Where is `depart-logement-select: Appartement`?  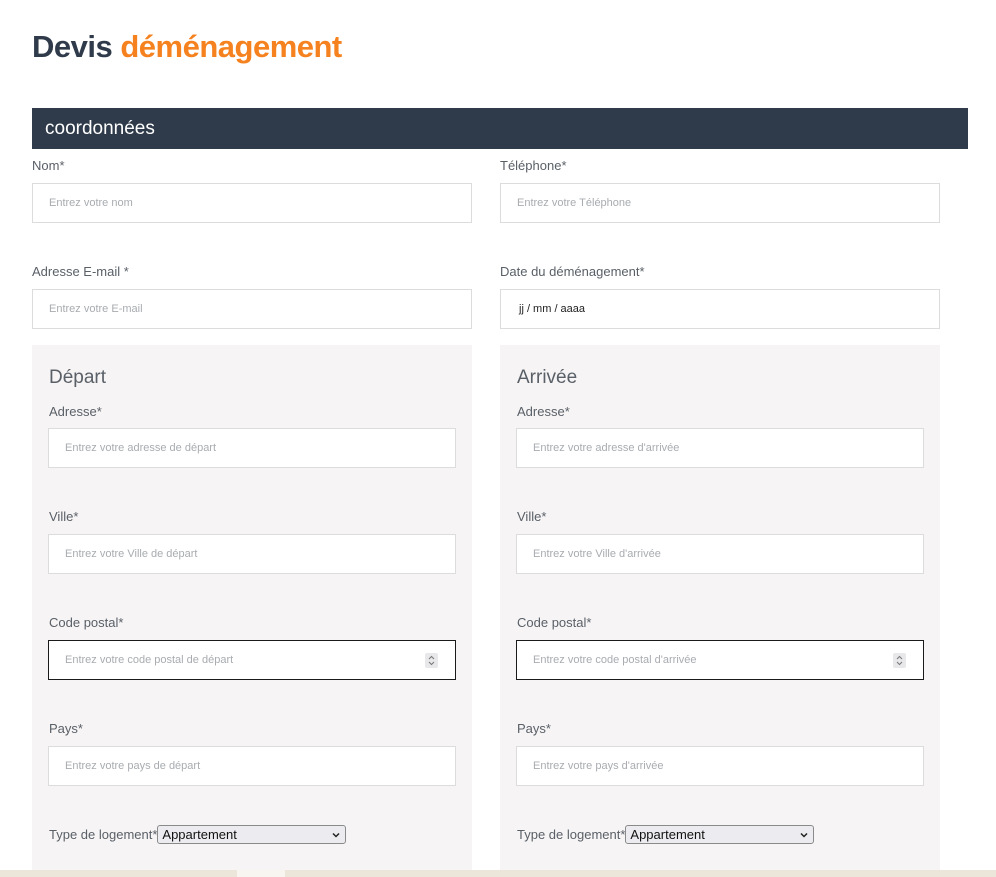
depart-logement-select: Appartement is located at coordinates (252, 834).